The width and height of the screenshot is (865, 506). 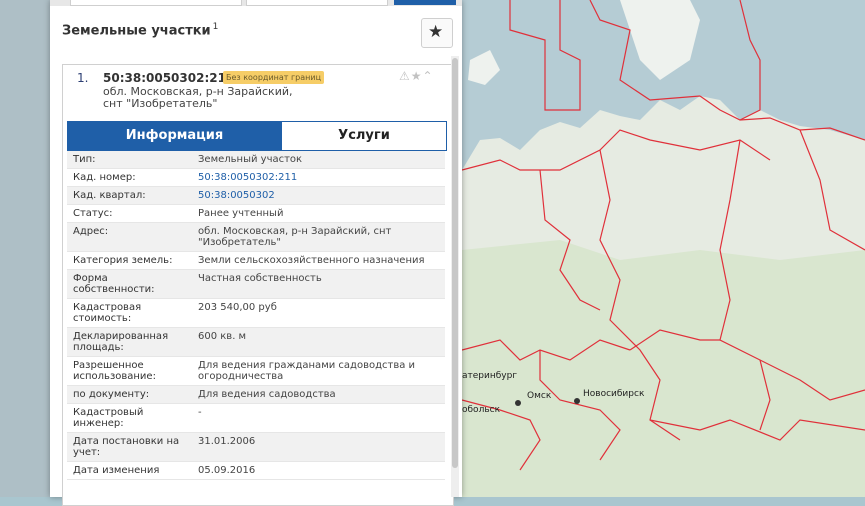 I want to click on row-value: 05.09.2016, so click(x=318, y=470).